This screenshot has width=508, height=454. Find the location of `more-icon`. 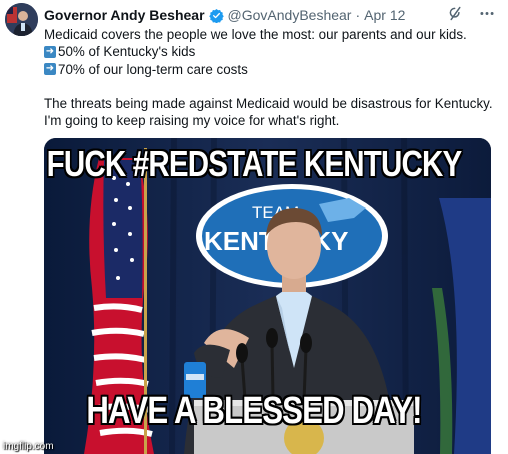

more-icon is located at coordinates (487, 16).